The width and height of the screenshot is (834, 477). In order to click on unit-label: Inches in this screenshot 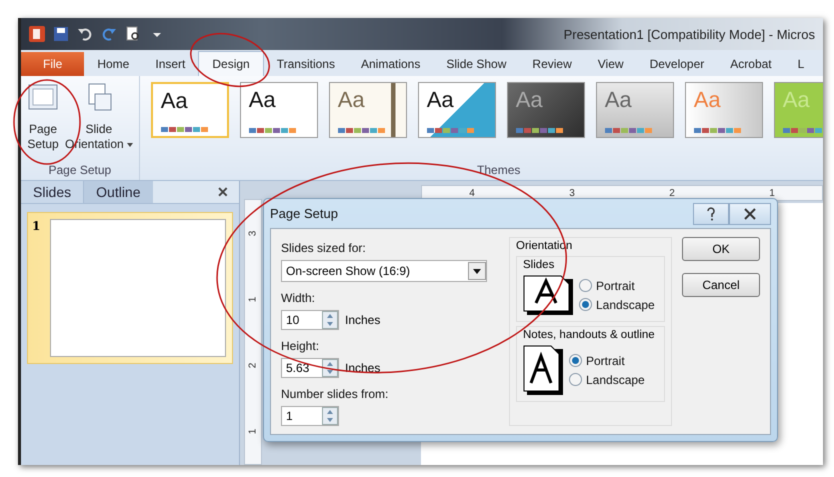, I will do `click(362, 320)`.